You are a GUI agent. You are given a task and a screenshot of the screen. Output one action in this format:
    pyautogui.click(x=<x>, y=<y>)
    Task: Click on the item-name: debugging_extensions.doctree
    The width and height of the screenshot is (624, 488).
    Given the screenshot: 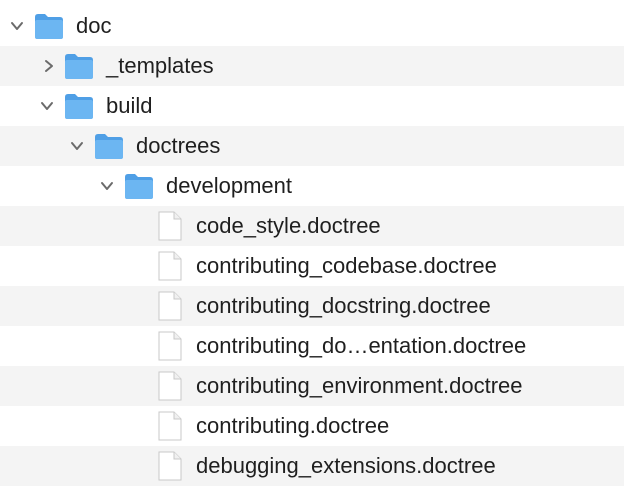 What is the action you would take?
    pyautogui.click(x=346, y=465)
    